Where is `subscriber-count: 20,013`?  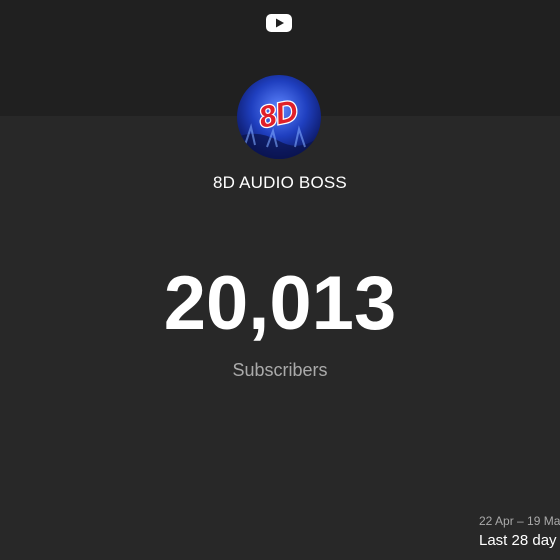
subscriber-count: 20,013 is located at coordinates (280, 303).